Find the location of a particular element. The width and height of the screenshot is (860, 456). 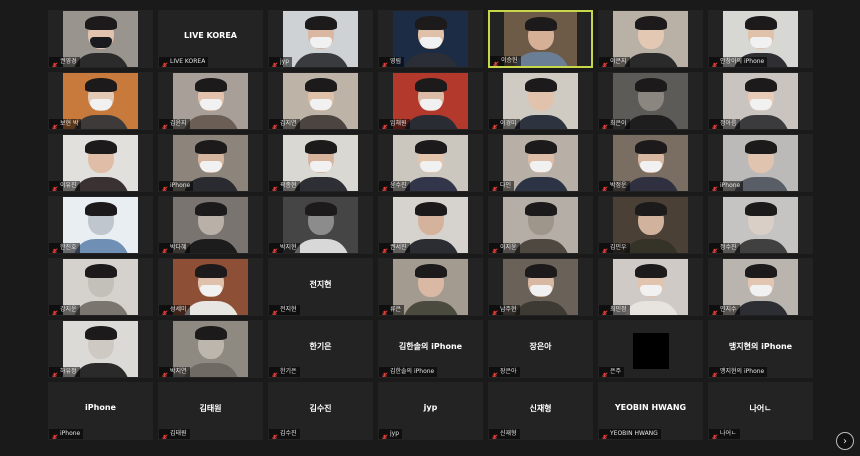

participant-name-label: 박정운 is located at coordinates (618, 185).